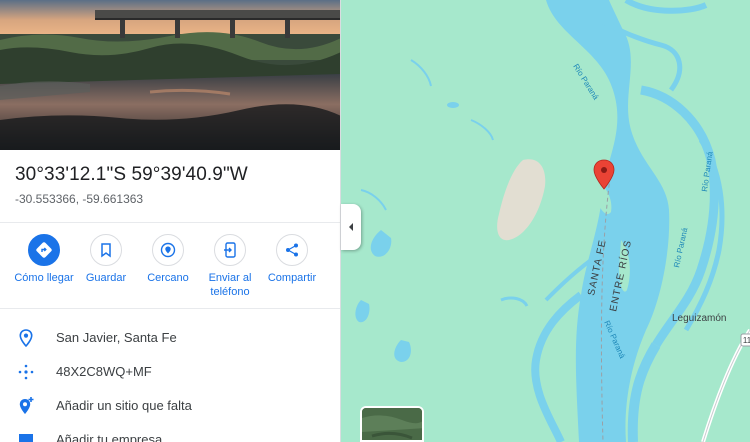 The image size is (750, 442). Describe the element at coordinates (131, 174) in the screenshot. I see `coordinates-title: 30°33'12.1"S 59°39'40.9"W` at that location.